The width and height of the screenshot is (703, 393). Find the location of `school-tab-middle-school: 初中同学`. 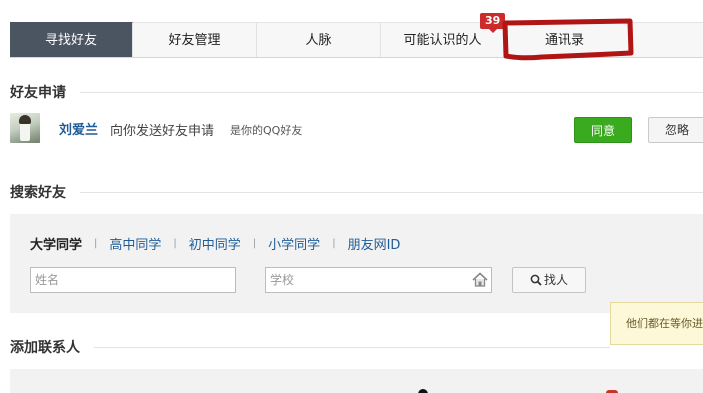

school-tab-middle-school: 初中同学 is located at coordinates (215, 243).